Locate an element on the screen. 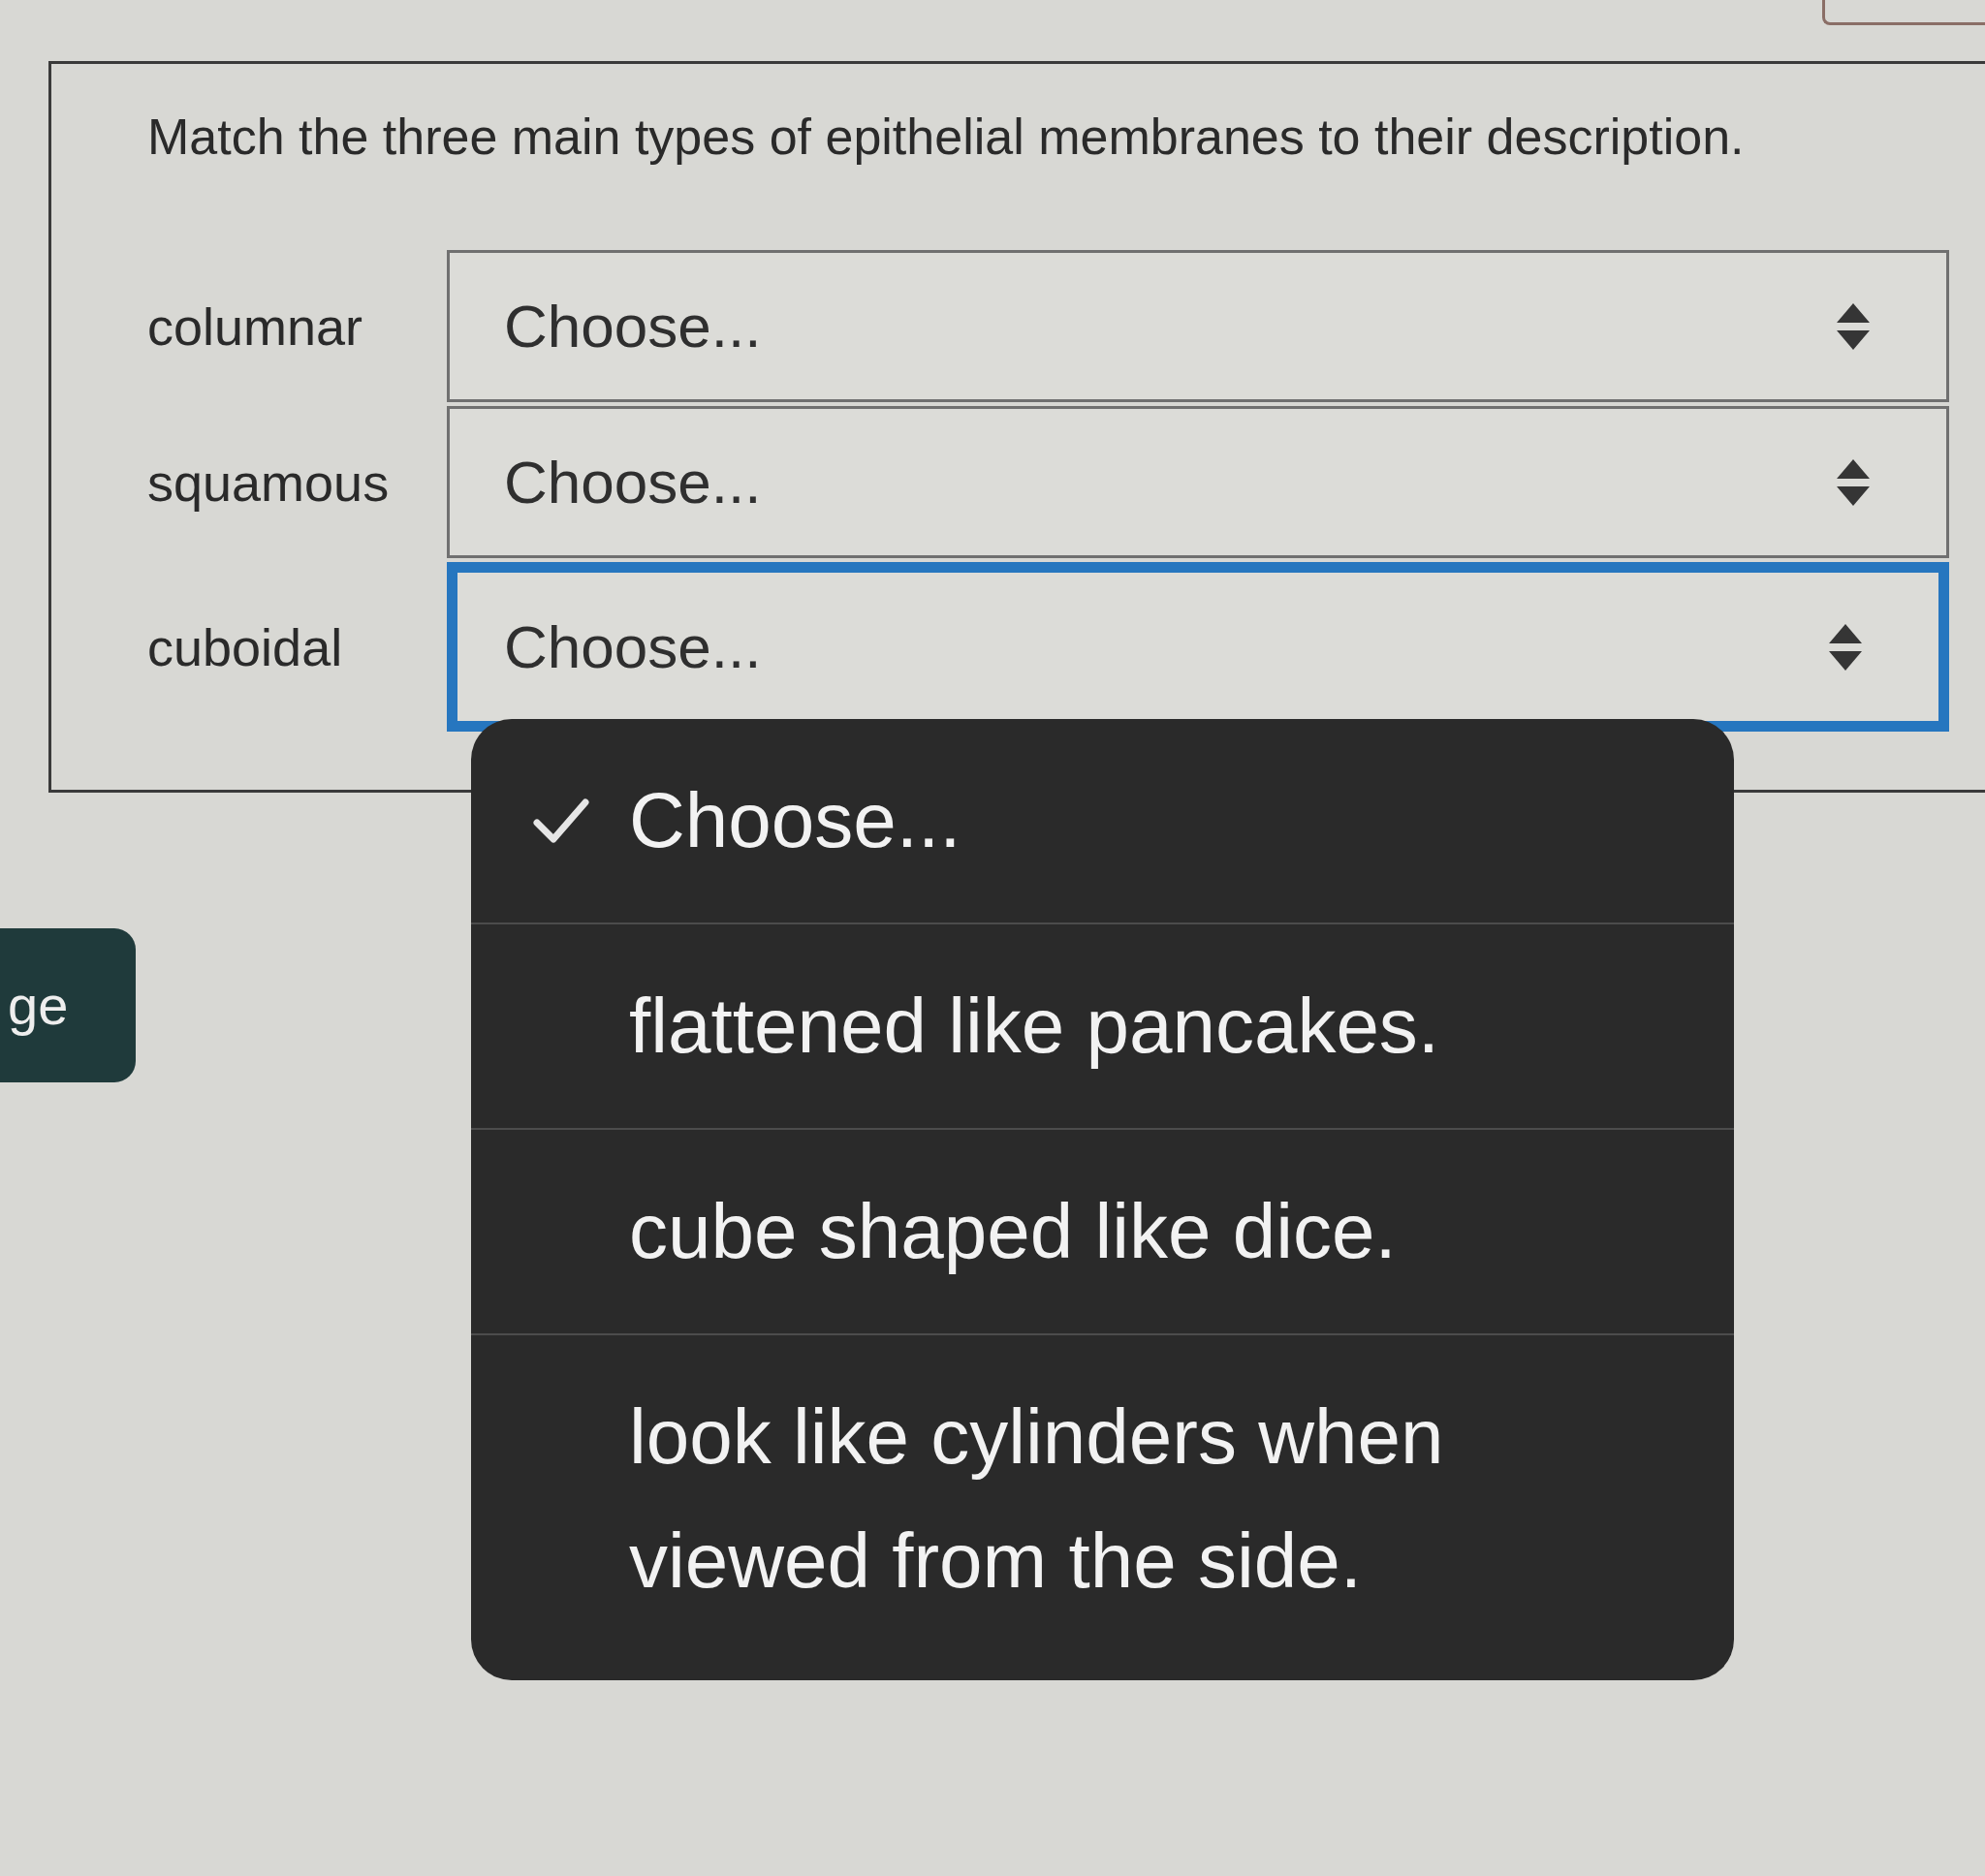  side-button: ge is located at coordinates (68, 1005).